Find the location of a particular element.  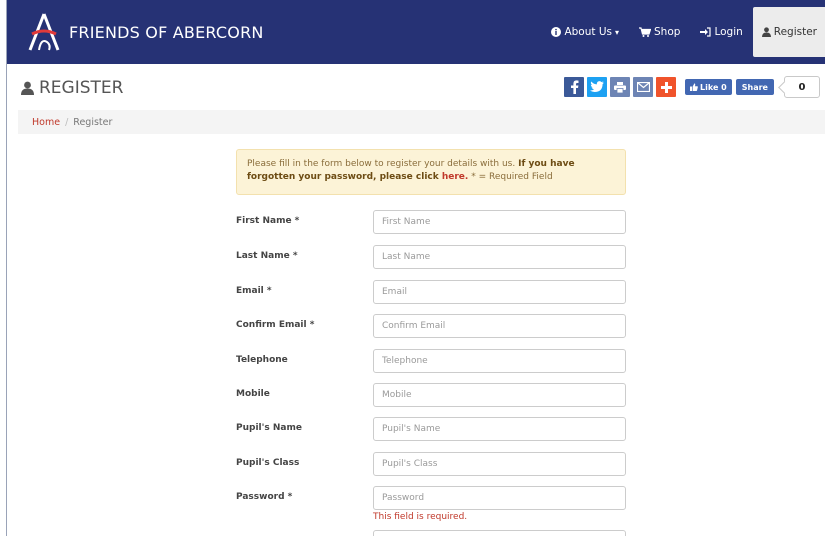

form-row-pupils-name: Pupil's Name is located at coordinates (431, 429).